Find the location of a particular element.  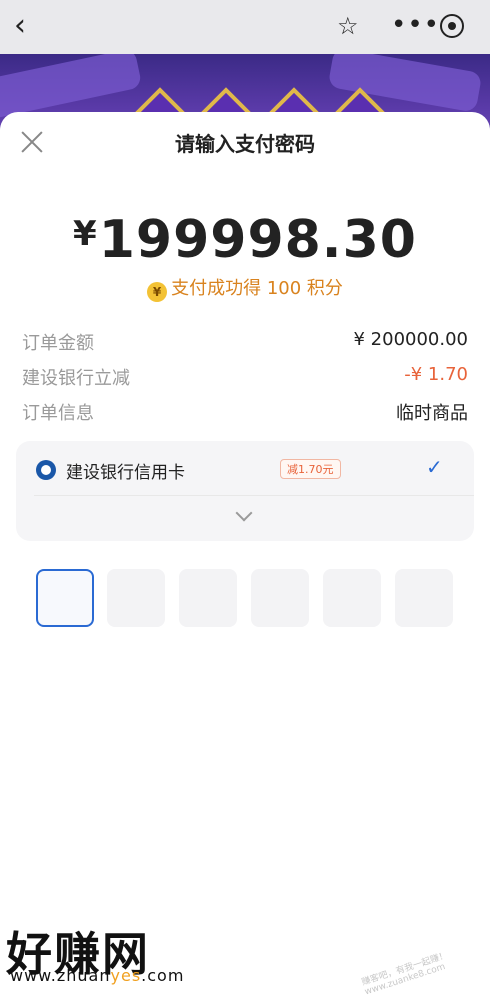

coin-icon: ¥ is located at coordinates (157, 292).